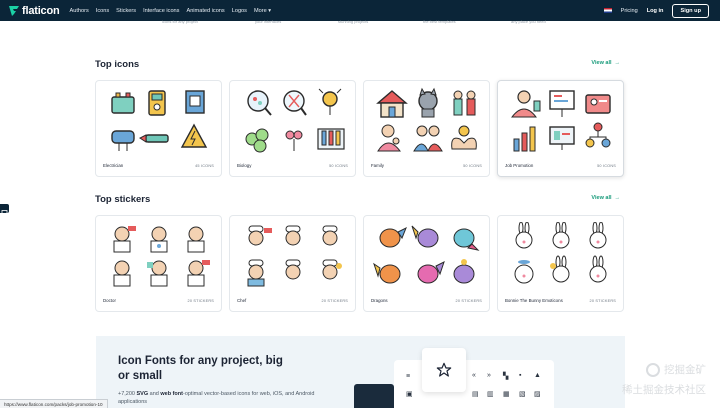 The width and height of the screenshot is (720, 408). Describe the element at coordinates (409, 394) in the screenshot. I see `clipboard-icon: ▣` at that location.